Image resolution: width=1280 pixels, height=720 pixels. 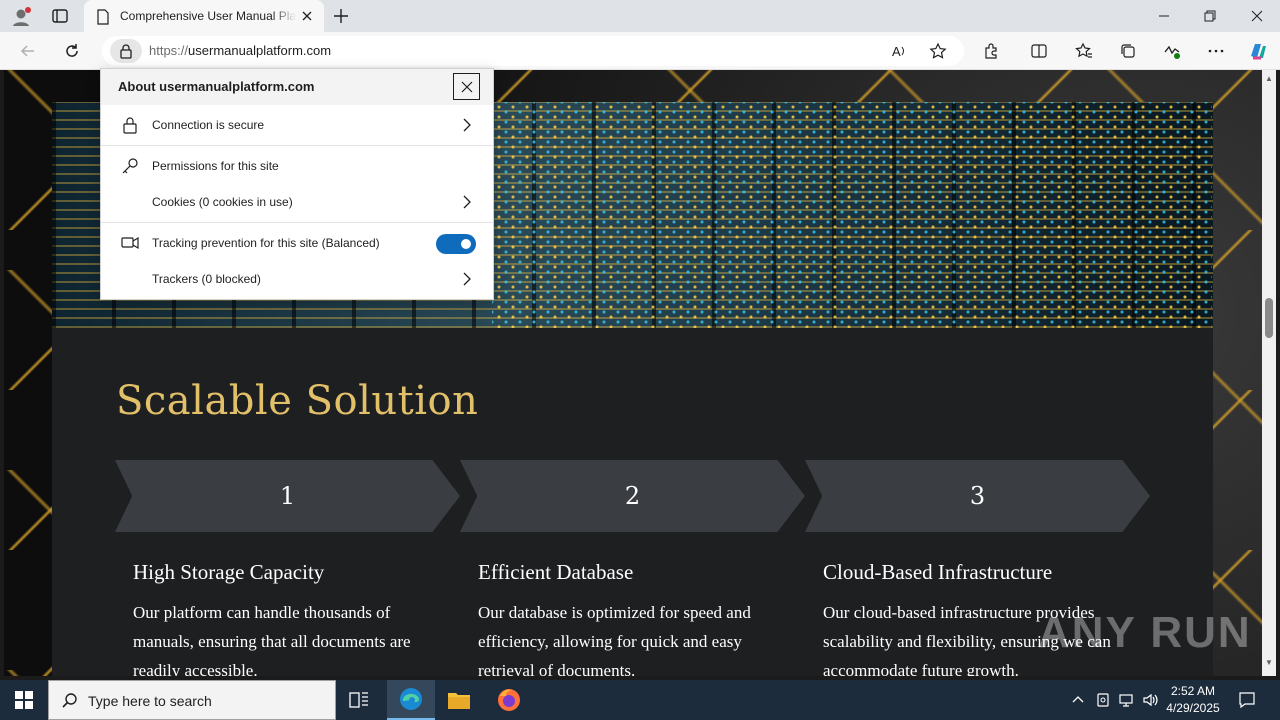 I want to click on performance-icon, so click(x=1172, y=51).